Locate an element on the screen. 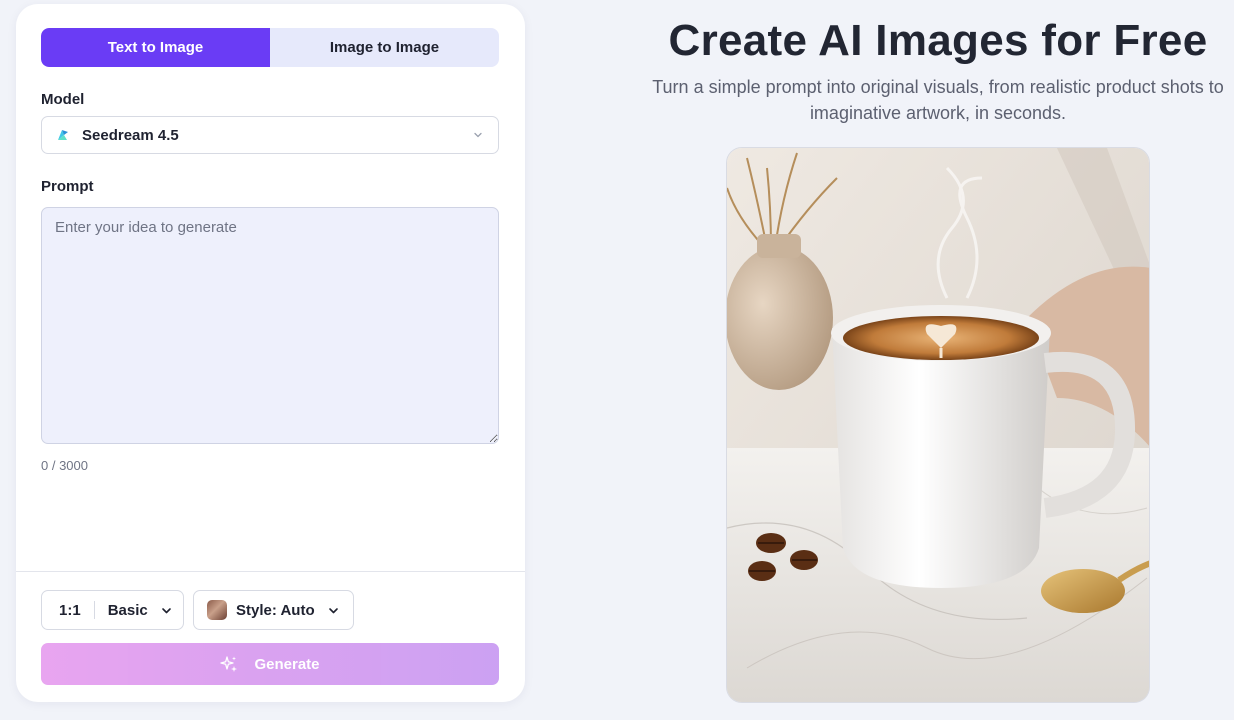 This screenshot has width=1234, height=720. generate-label: Generate is located at coordinates (287, 664).